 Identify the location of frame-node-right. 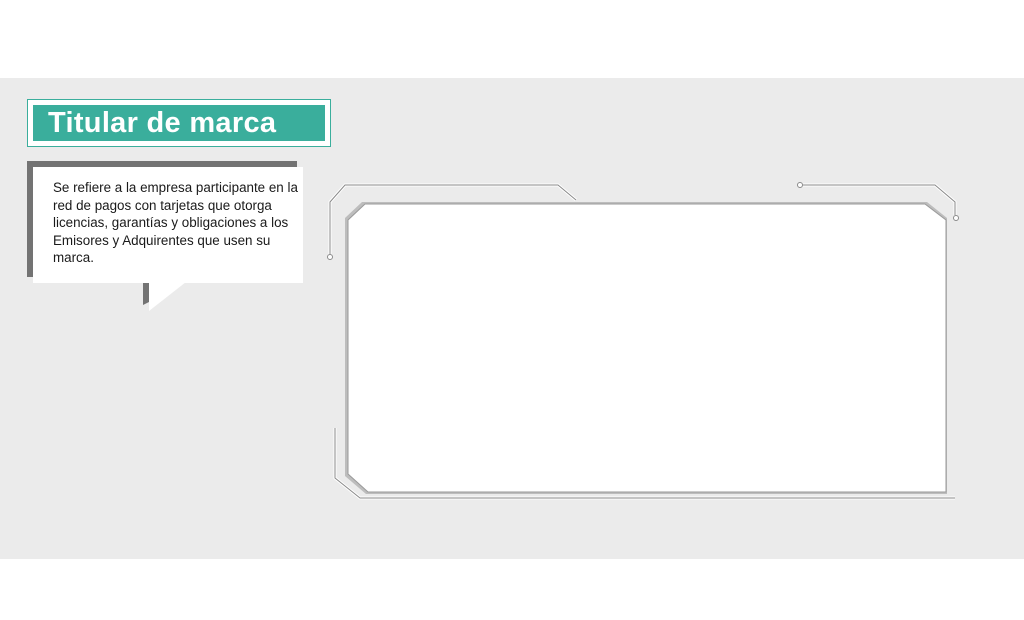
(956, 218).